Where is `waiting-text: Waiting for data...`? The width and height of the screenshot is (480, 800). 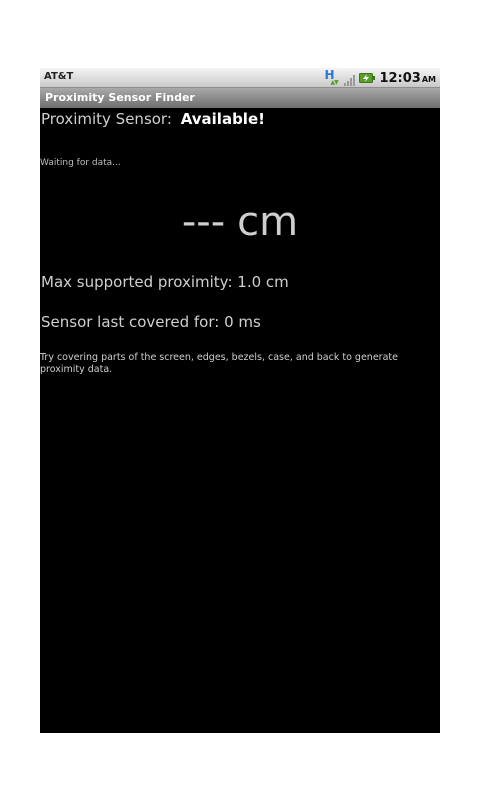
waiting-text: Waiting for data... is located at coordinates (80, 163).